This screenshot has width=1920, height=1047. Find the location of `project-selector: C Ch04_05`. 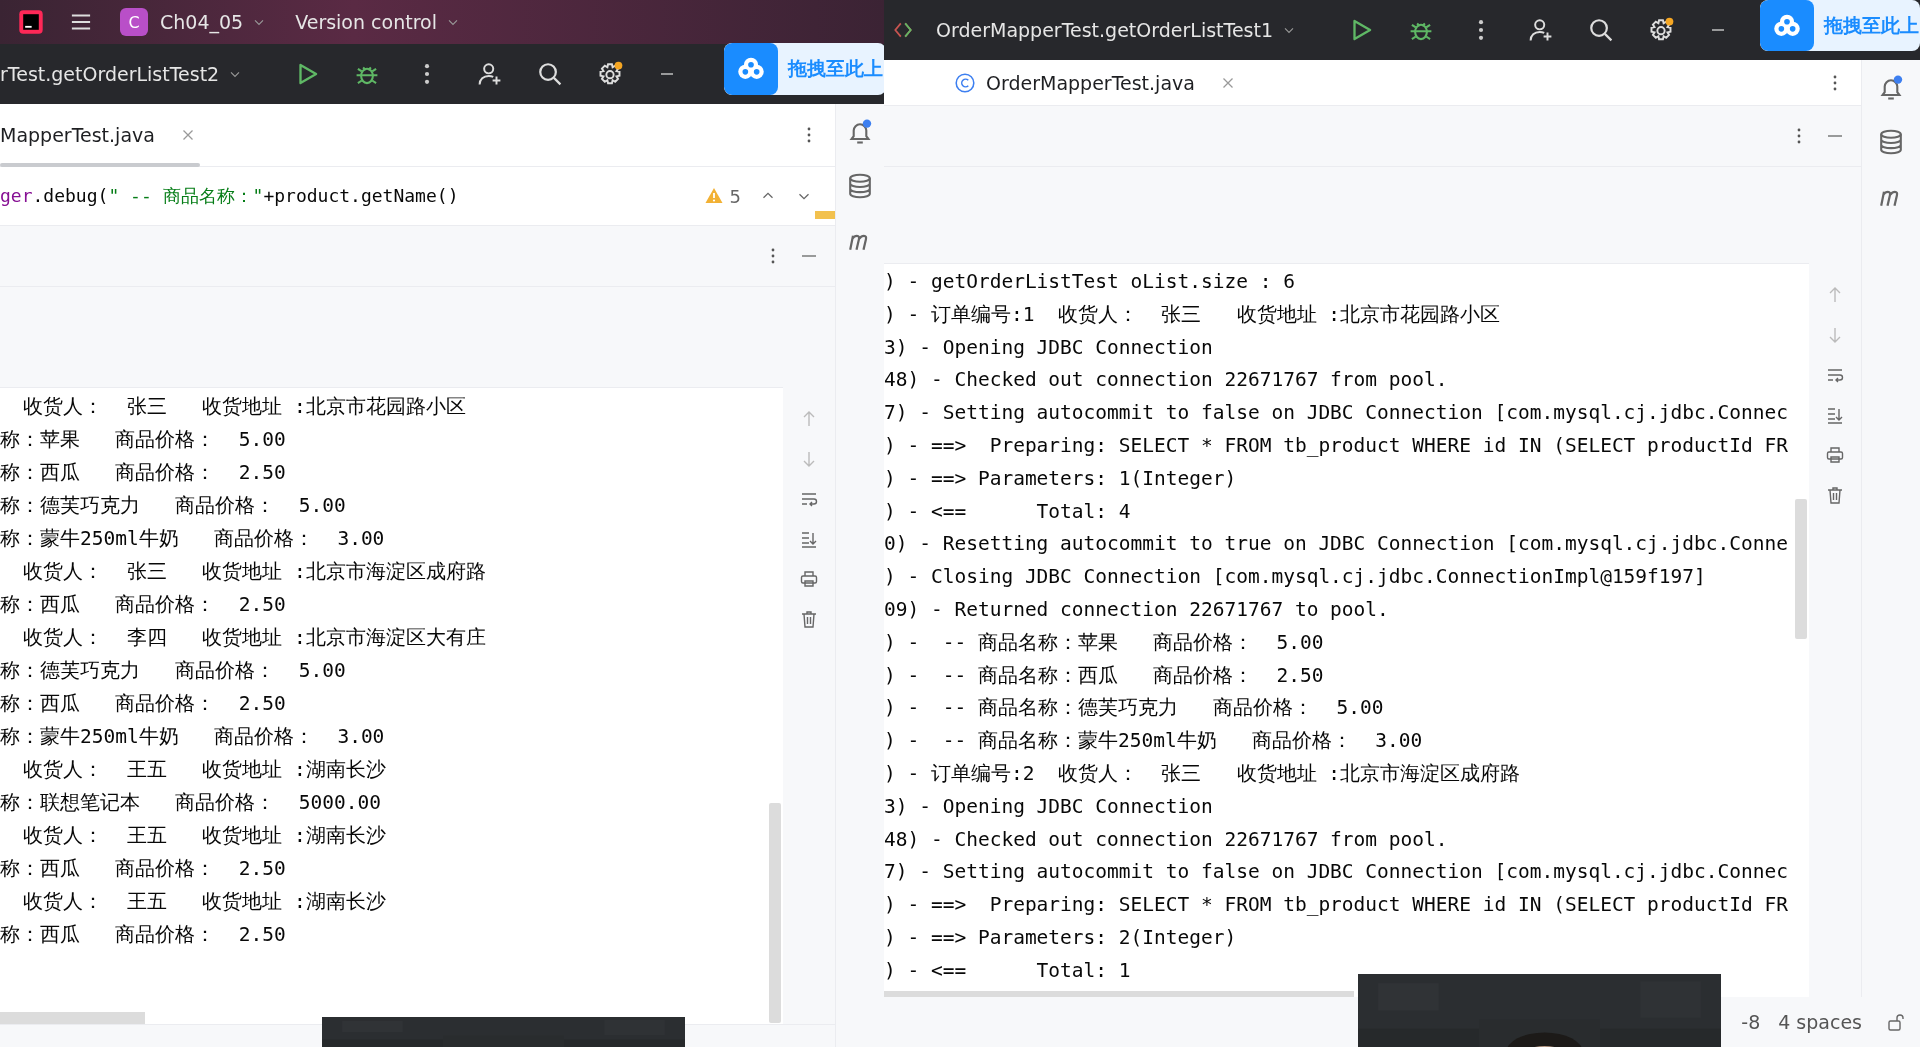

project-selector: C Ch04_05 is located at coordinates (194, 22).